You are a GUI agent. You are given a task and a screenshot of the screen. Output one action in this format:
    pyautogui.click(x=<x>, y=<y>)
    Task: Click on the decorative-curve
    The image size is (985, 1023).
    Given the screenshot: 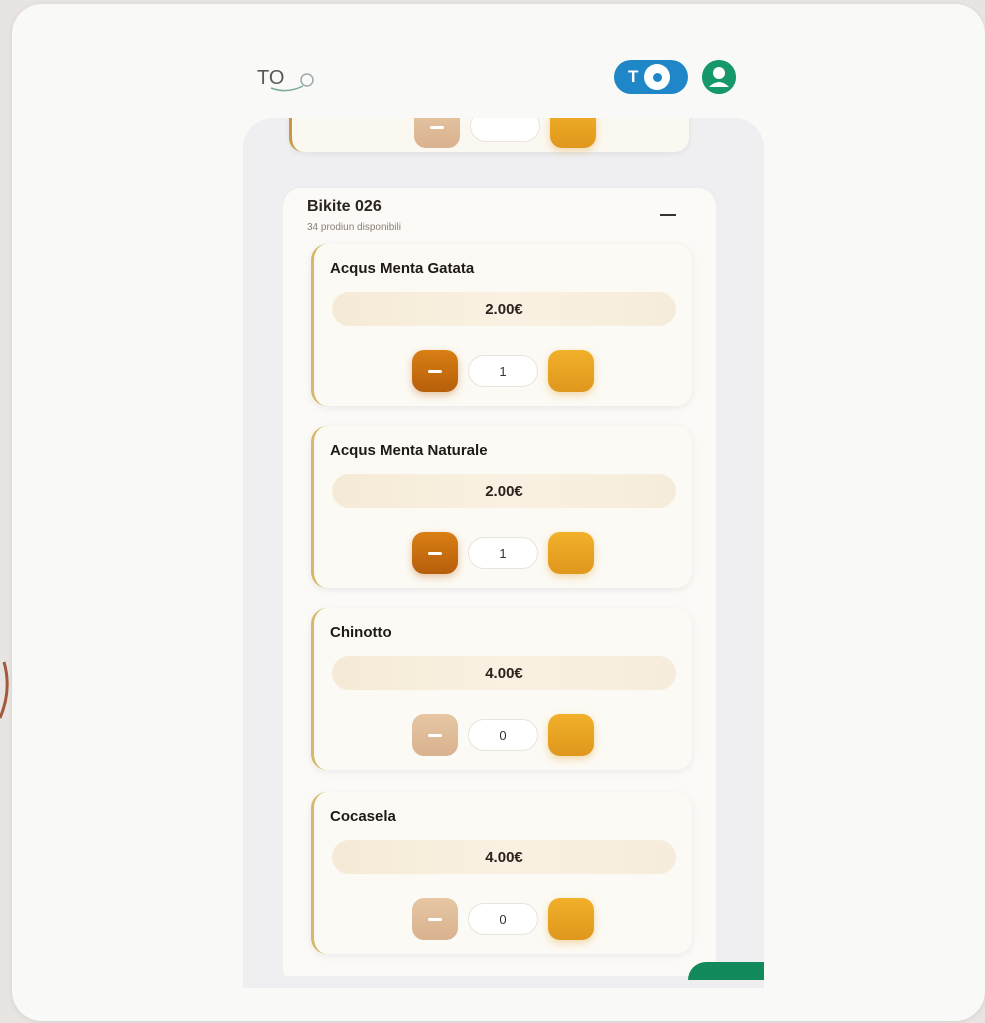 What is the action you would take?
    pyautogui.click(x=4, y=690)
    